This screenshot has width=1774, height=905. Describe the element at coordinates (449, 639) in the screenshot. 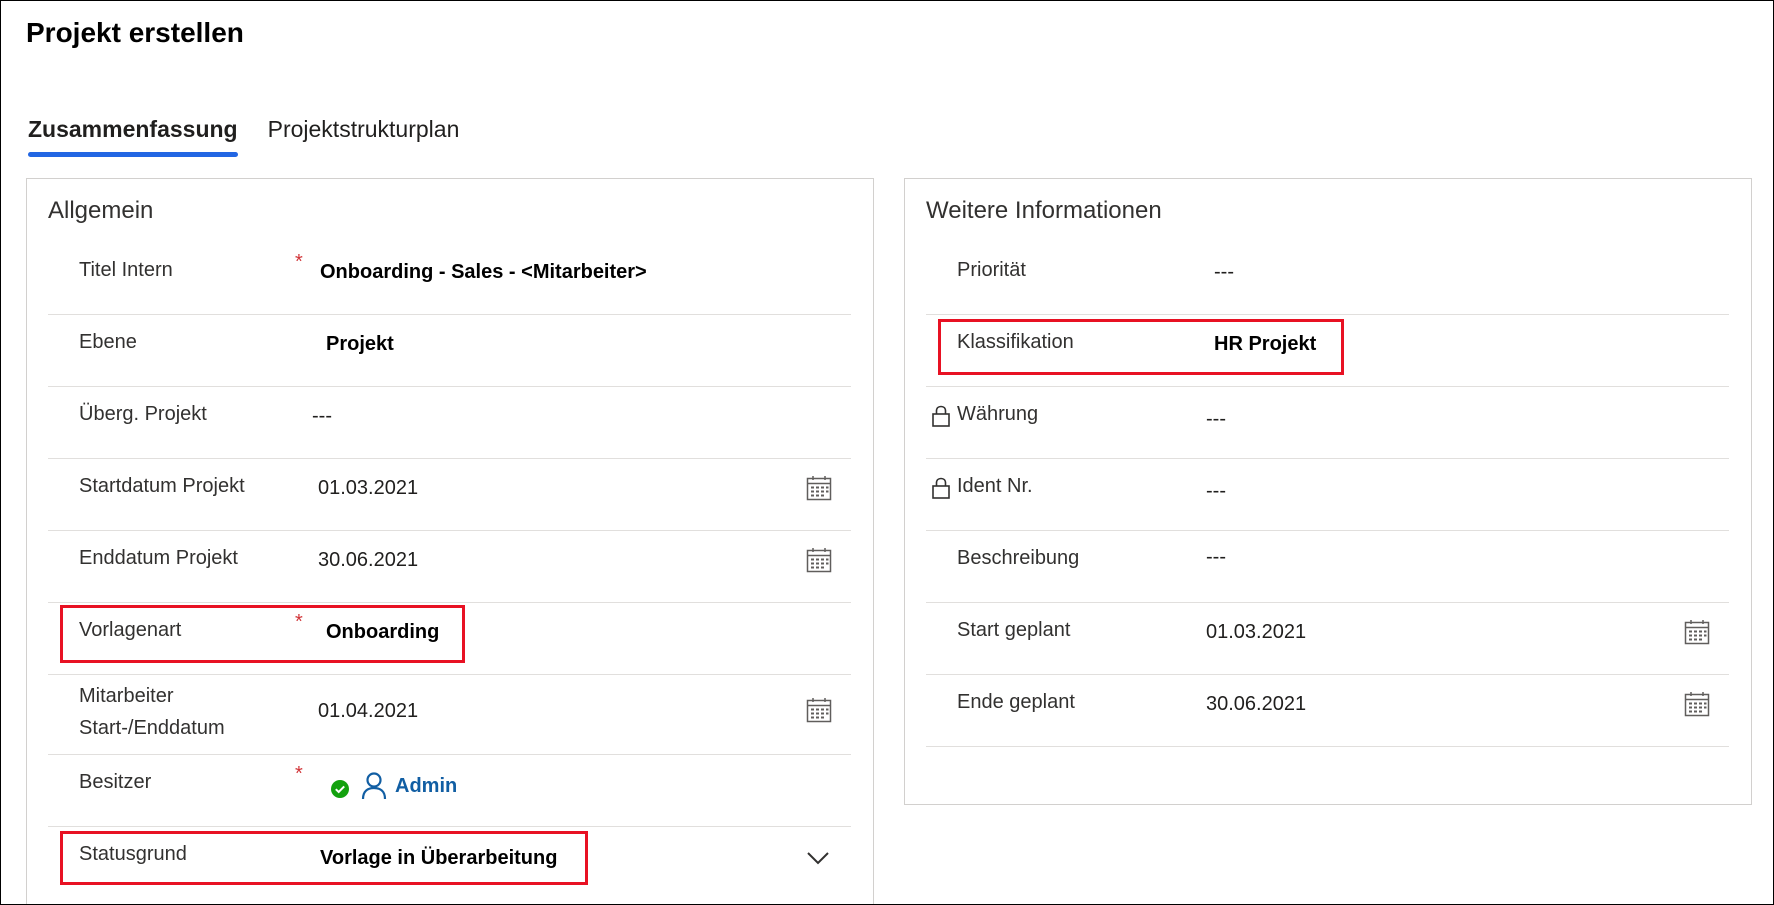

I see `field-row-vorlagenart: Vorlagenart * Onboarding` at that location.